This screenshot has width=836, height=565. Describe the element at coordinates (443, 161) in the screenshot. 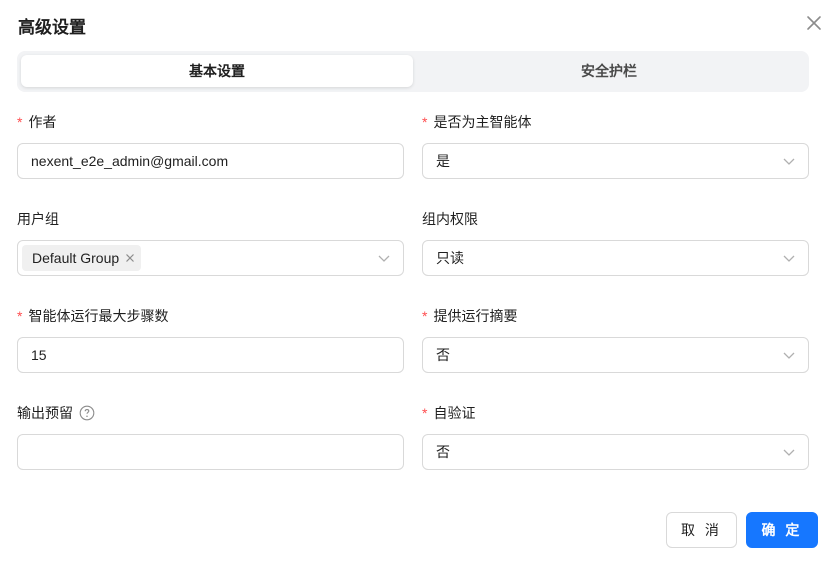

I see `is-main-agent-value: 是` at that location.